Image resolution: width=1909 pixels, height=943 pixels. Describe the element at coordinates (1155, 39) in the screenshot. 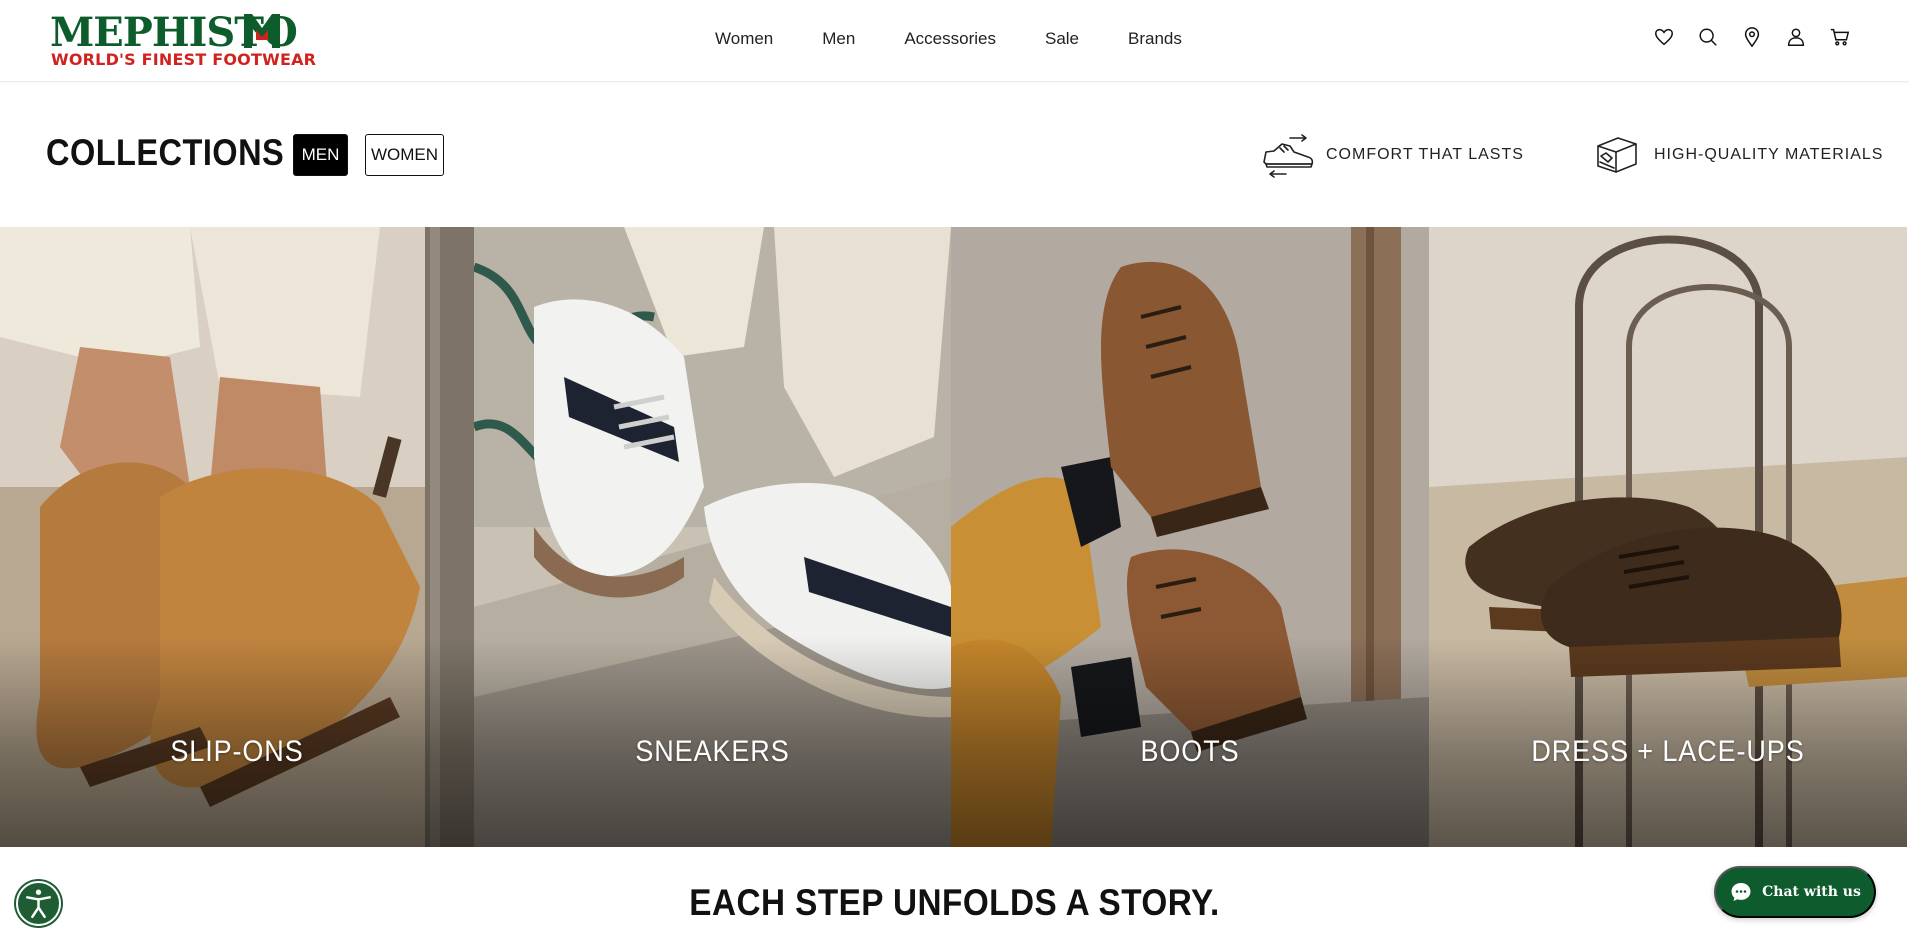

I see `nav-item-brands: Brands` at that location.